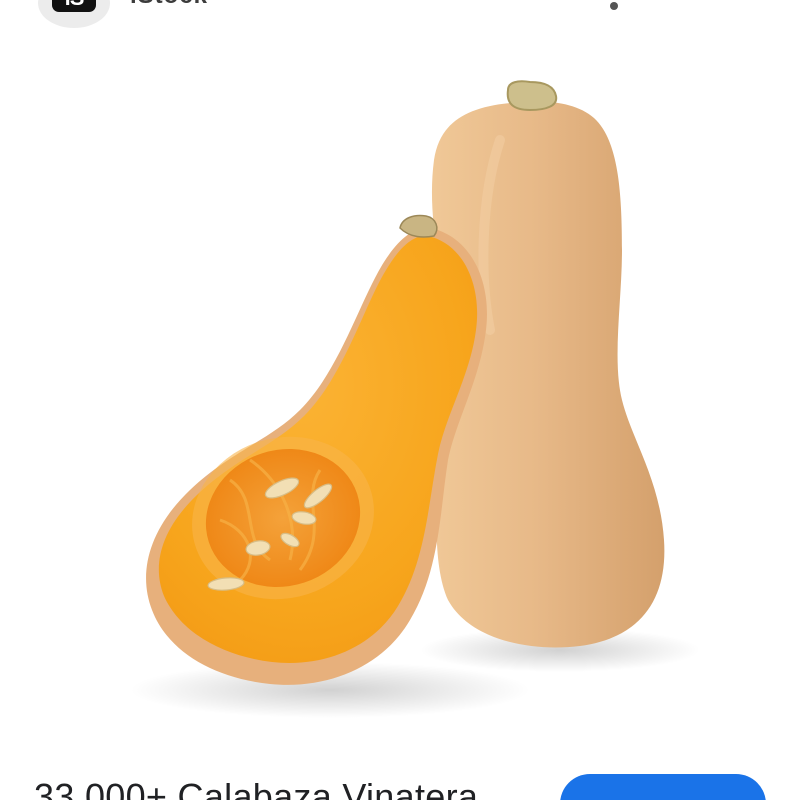 This screenshot has width=800, height=800. I want to click on more-vert-icon, so click(614, 6).